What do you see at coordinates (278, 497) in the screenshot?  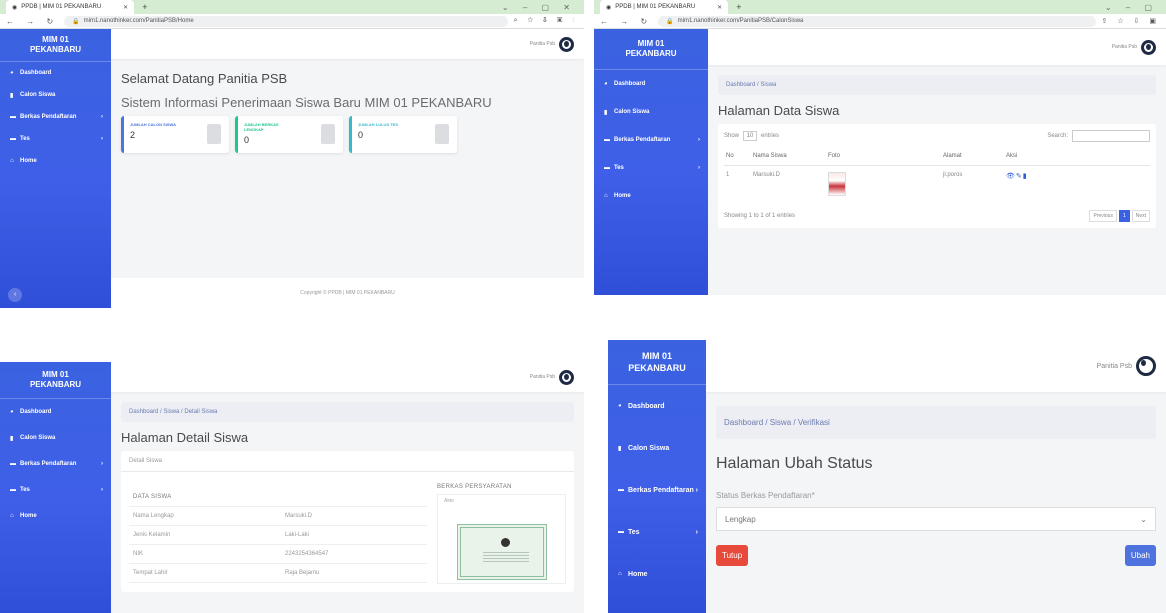 I see `data-heading: DATA SISWA` at bounding box center [278, 497].